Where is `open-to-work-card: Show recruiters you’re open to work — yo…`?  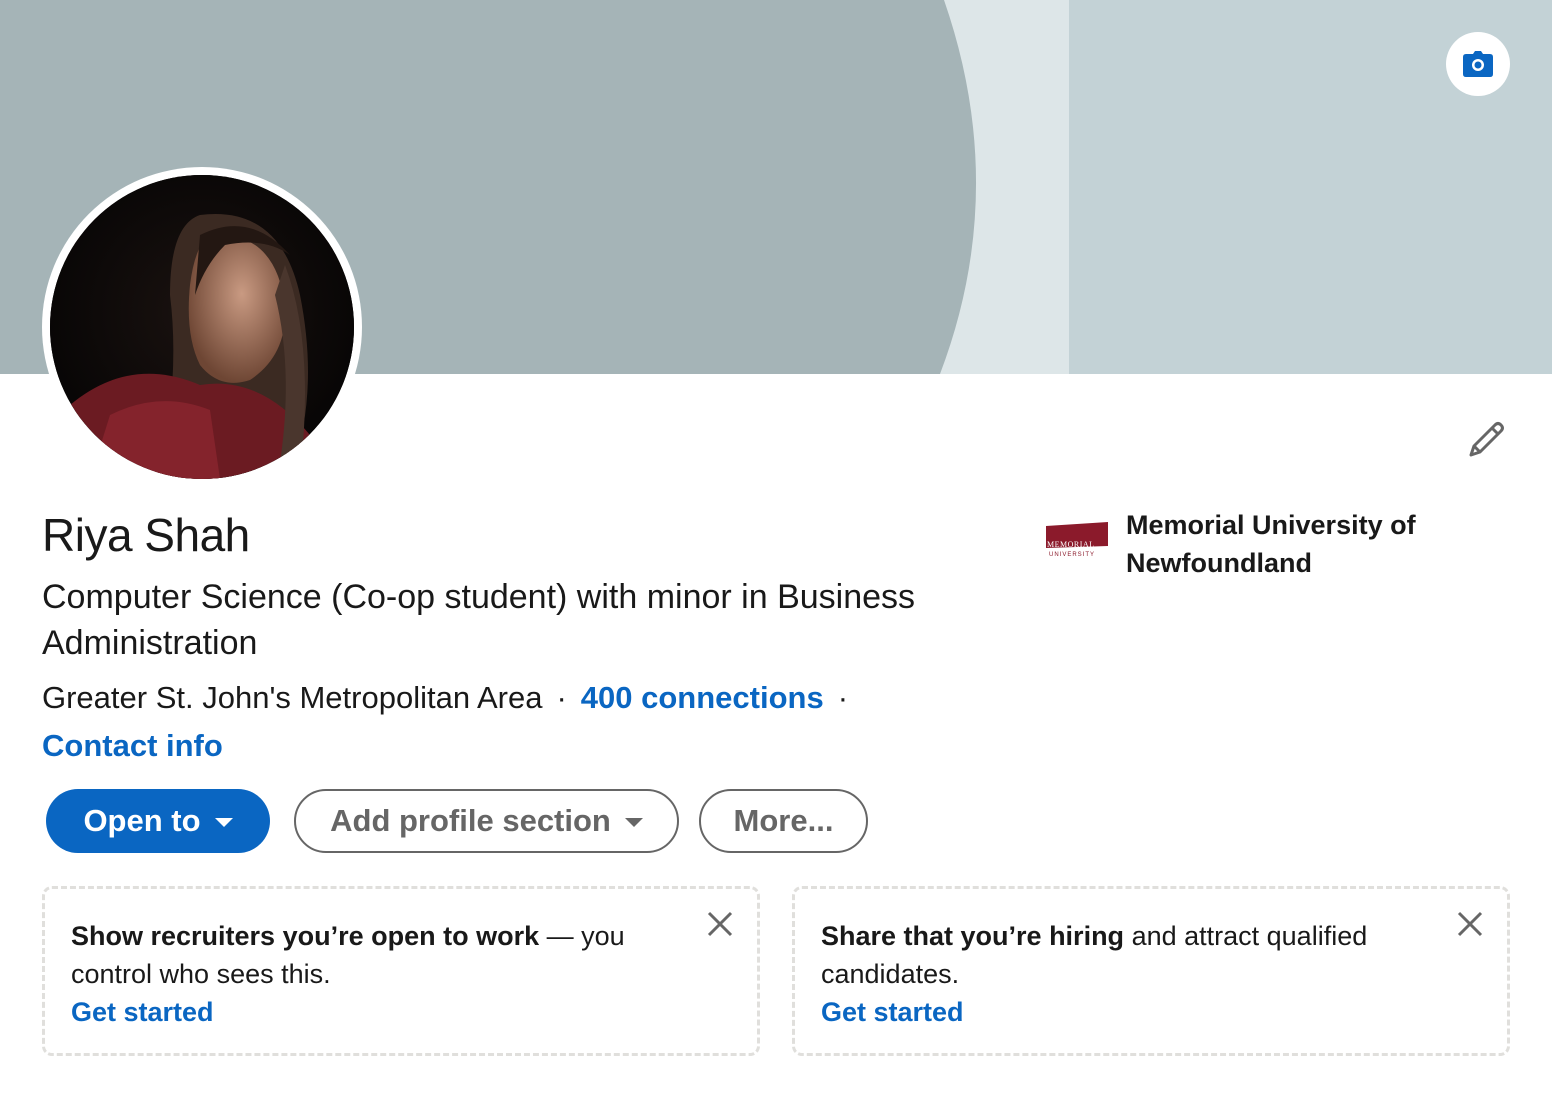
open-to-work-card: Show recruiters you’re open to work — yo… is located at coordinates (401, 971).